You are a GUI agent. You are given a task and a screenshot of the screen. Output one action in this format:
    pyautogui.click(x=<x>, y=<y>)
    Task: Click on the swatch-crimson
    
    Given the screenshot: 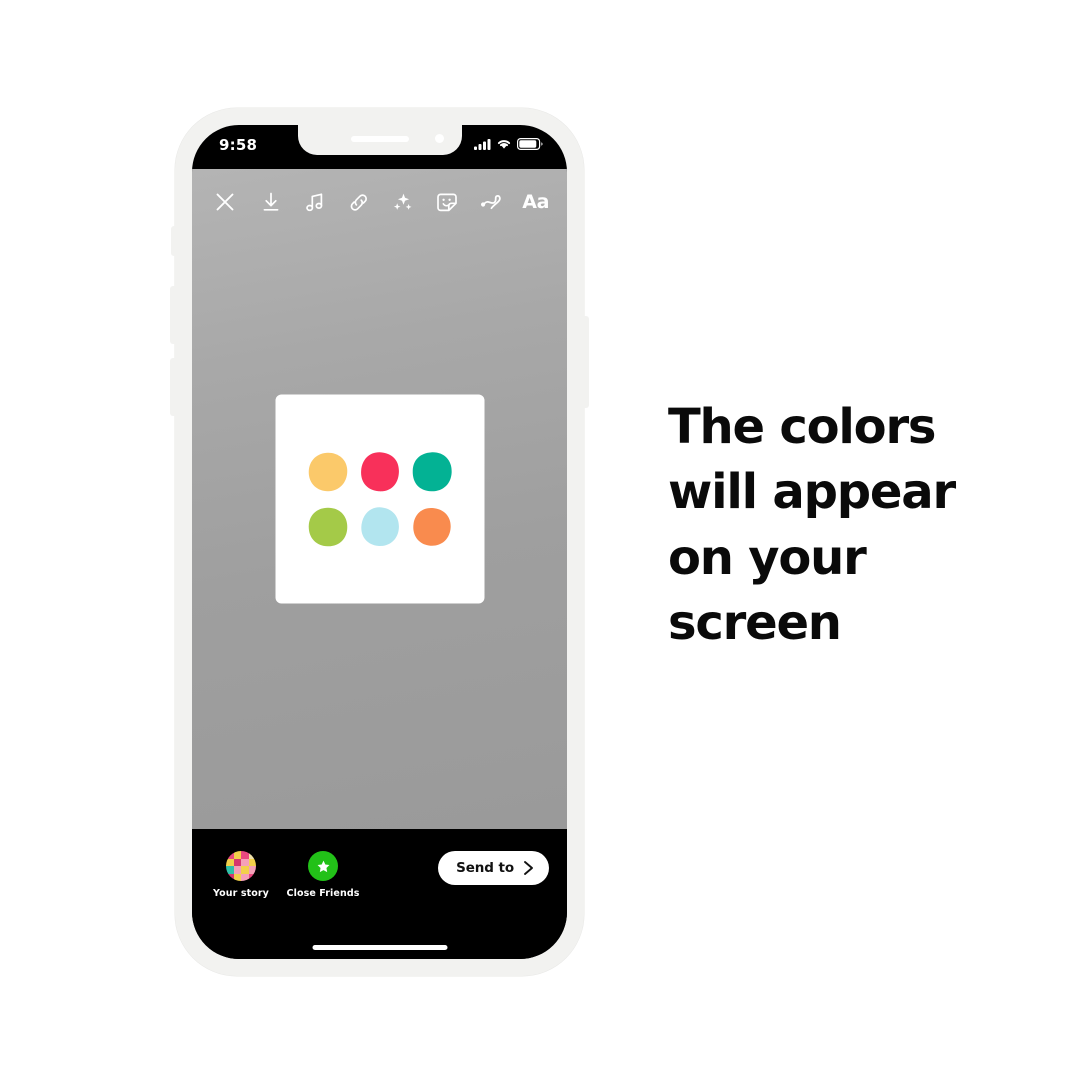 What is the action you would take?
    pyautogui.click(x=379, y=471)
    